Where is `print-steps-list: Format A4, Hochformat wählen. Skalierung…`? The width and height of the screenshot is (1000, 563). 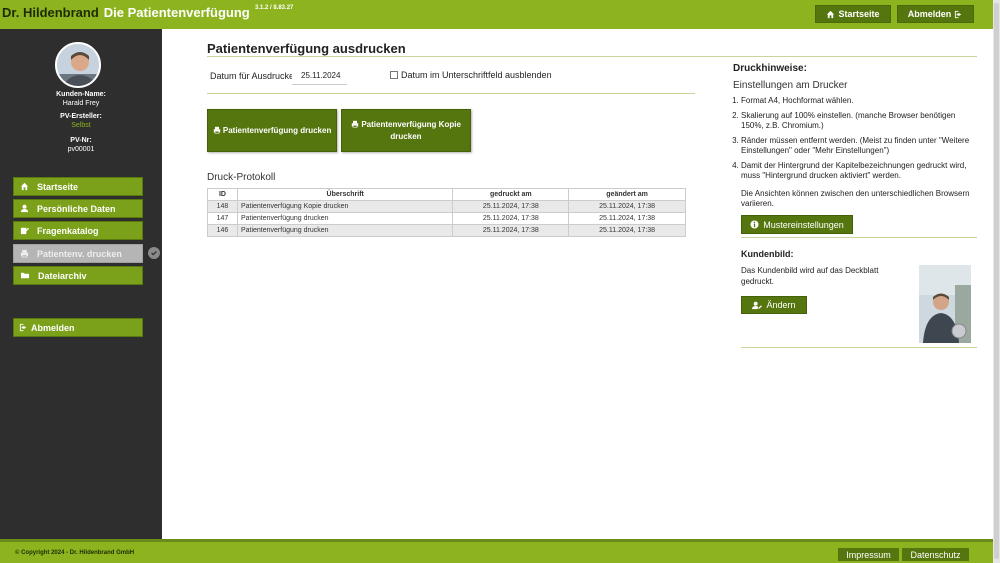
print-steps-list: Format A4, Hochformat wählen. Skalierung… is located at coordinates (853, 141).